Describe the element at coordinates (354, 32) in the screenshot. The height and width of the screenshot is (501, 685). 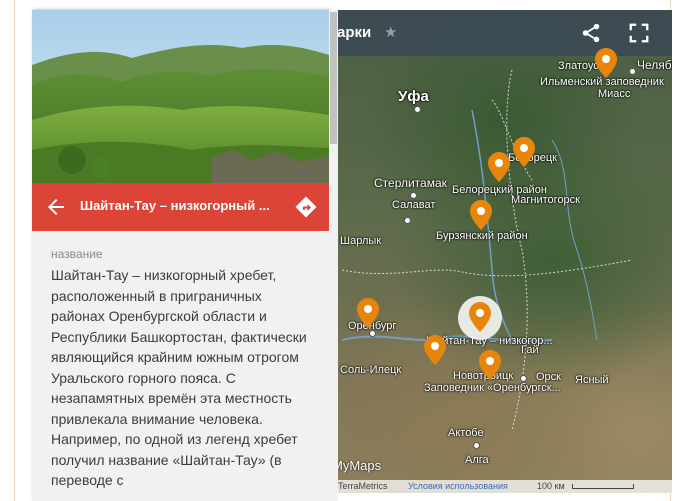
I see `map-title: арки` at that location.